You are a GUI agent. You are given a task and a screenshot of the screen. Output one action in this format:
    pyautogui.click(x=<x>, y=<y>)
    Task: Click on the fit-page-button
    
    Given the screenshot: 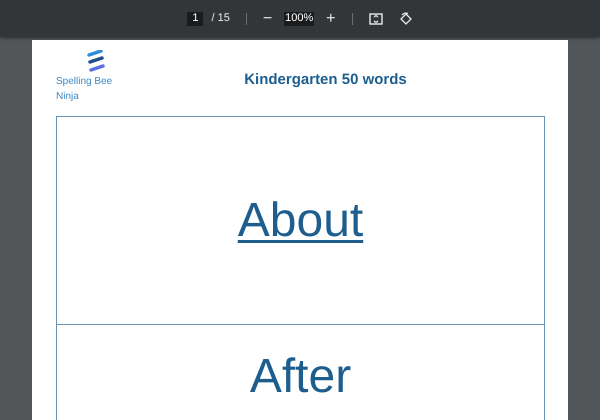 What is the action you would take?
    pyautogui.click(x=375, y=18)
    